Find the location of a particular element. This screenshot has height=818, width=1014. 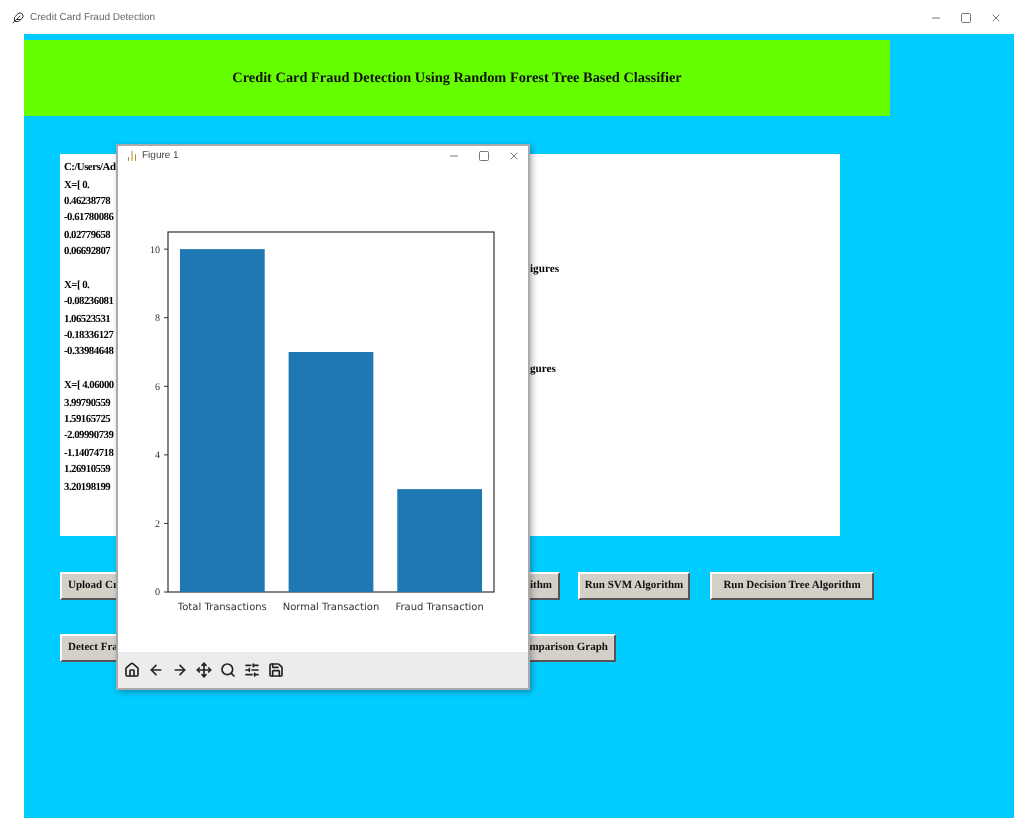

zoom-icon is located at coordinates (228, 669).